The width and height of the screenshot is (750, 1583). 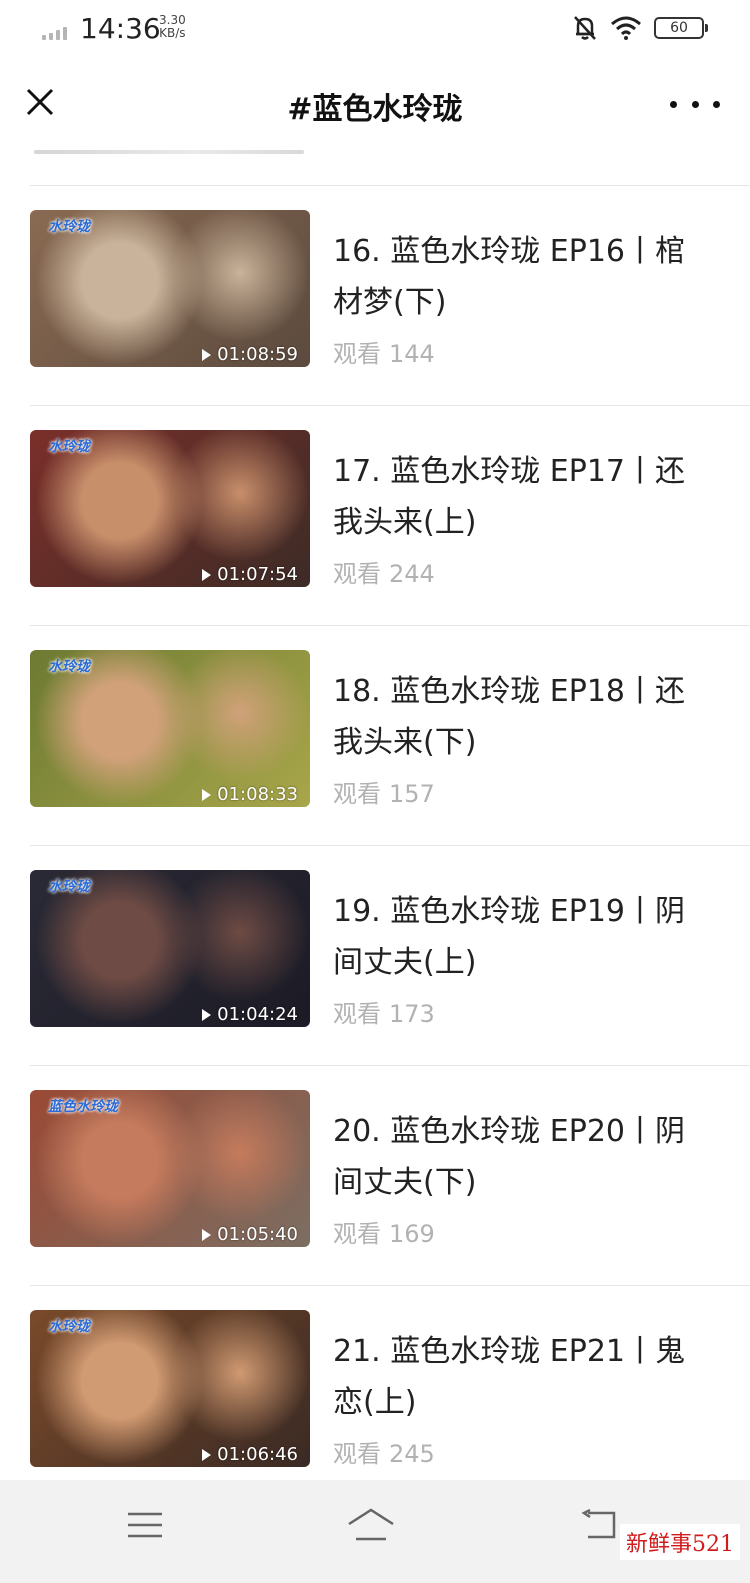 I want to click on back-button, so click(x=598, y=1525).